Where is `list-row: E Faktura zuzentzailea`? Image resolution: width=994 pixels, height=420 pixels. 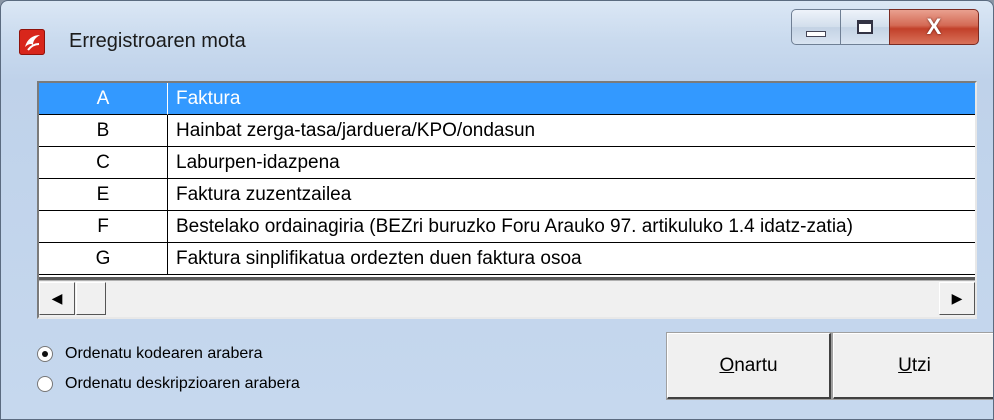
list-row: E Faktura zuzentzailea is located at coordinates (507, 195).